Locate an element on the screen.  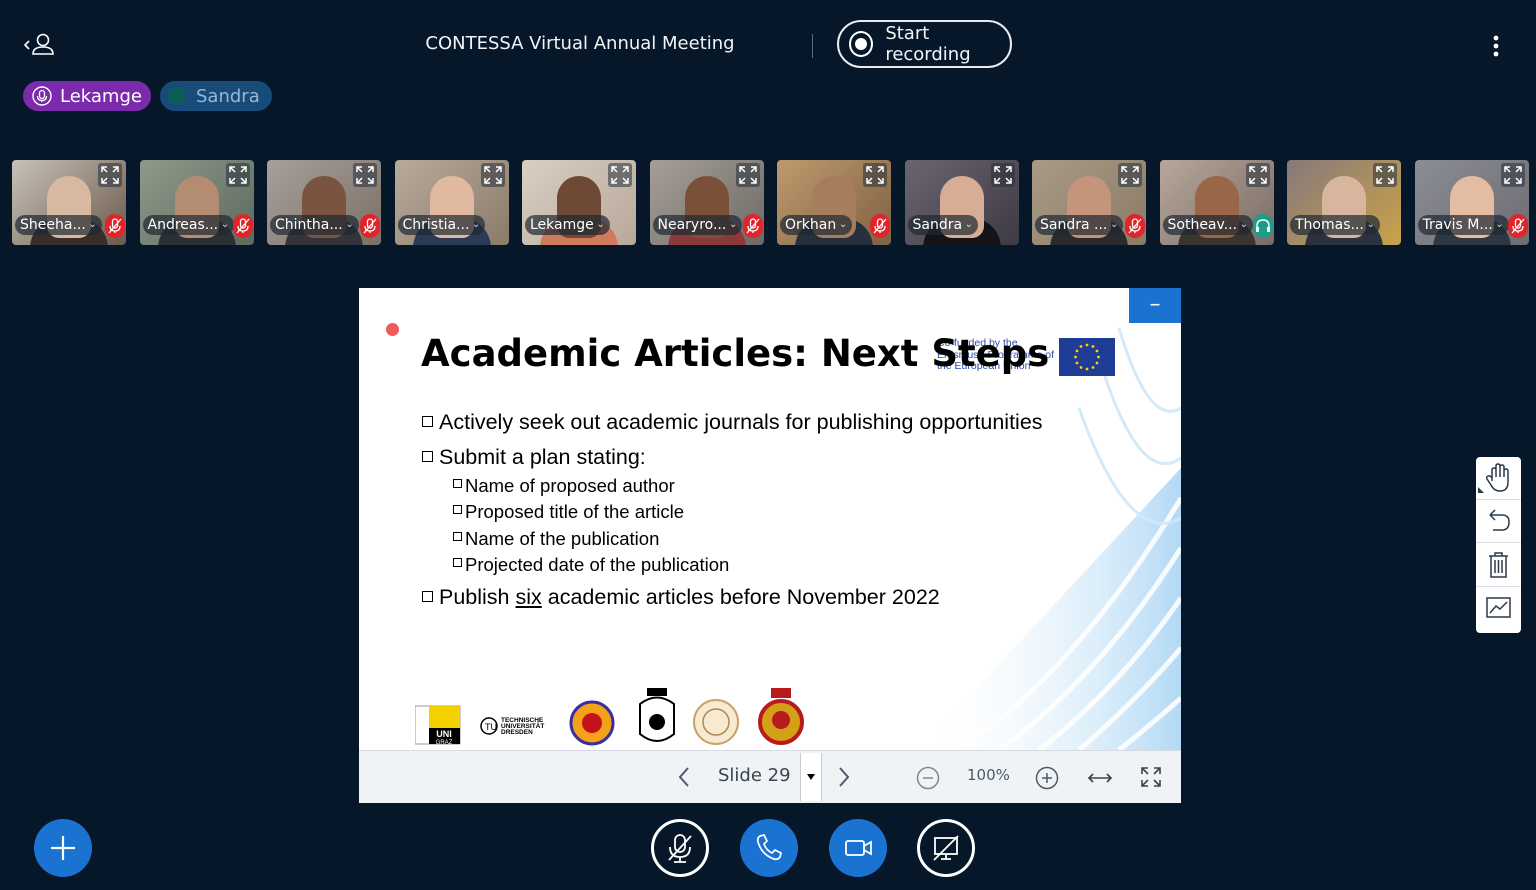
share-screen-button is located at coordinates (946, 848).